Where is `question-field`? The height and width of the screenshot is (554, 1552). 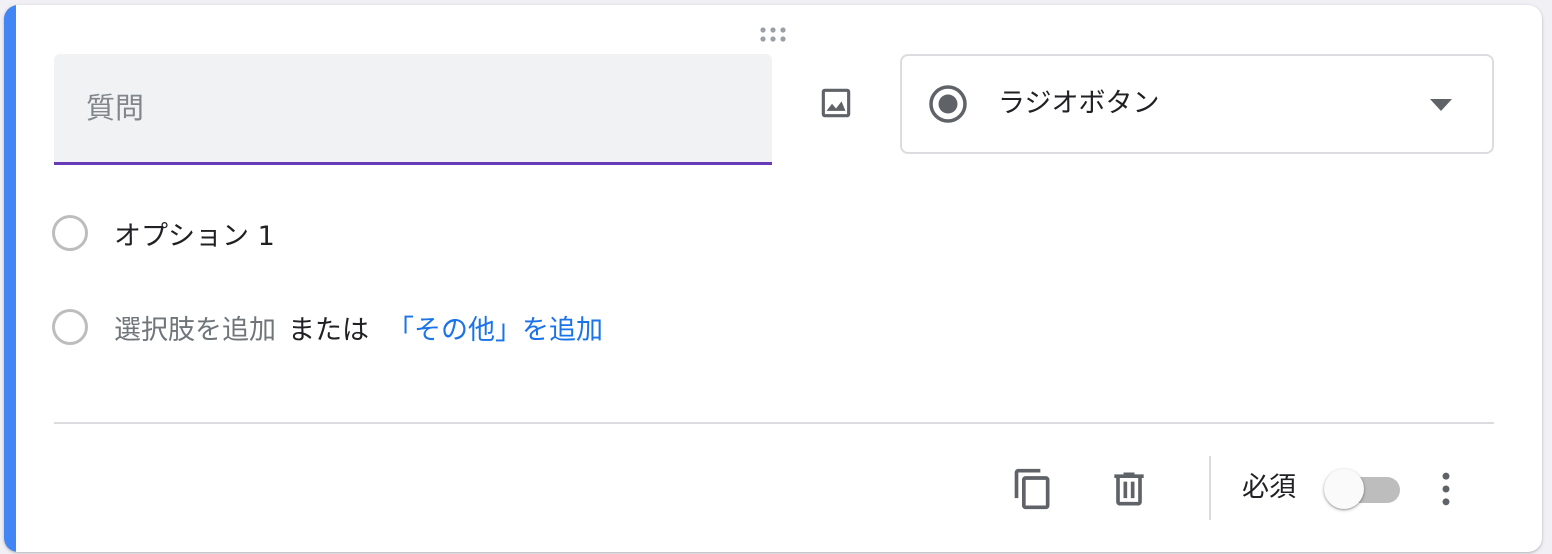
question-field is located at coordinates (413, 109).